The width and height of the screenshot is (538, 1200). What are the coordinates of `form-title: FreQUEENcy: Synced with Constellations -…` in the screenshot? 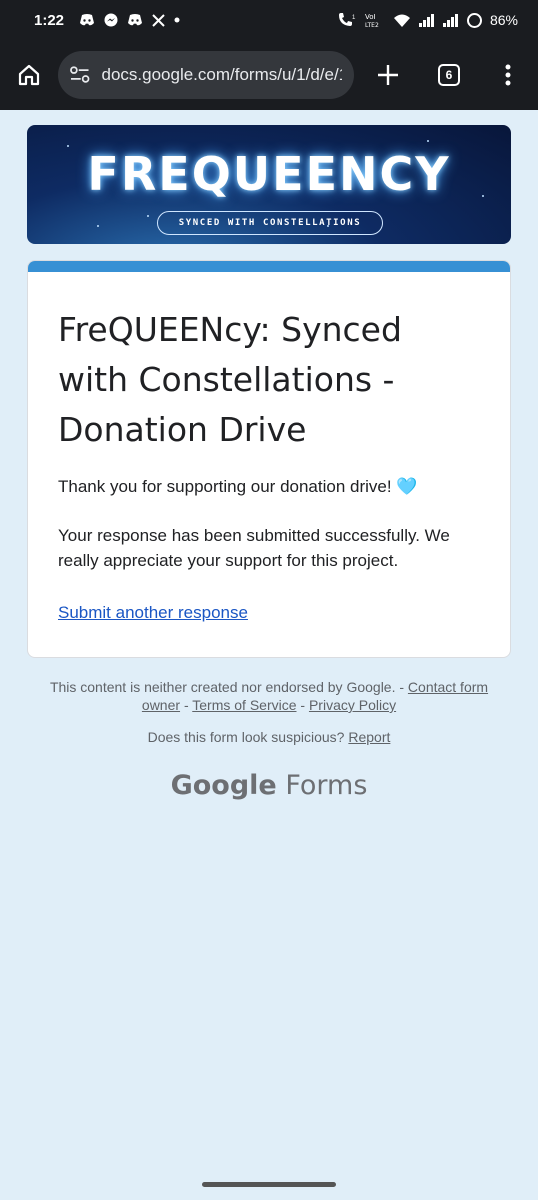 It's located at (230, 379).